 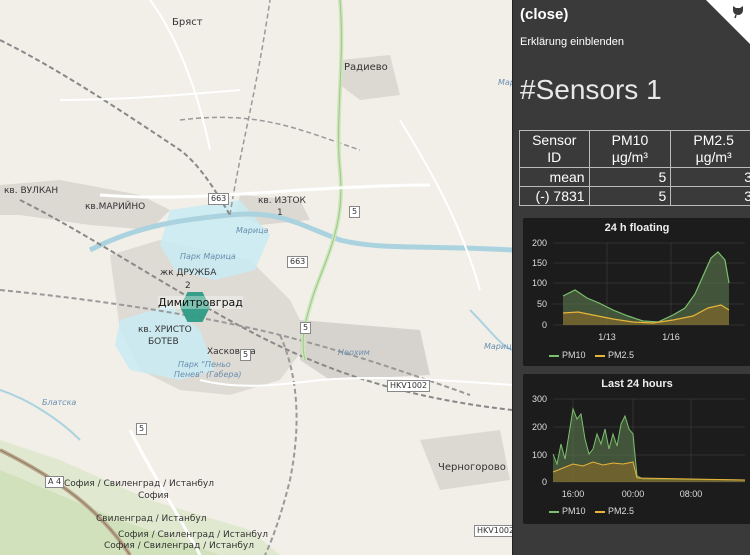 What do you see at coordinates (691, 494) in the screenshot?
I see `x-tick: 08:00` at bounding box center [691, 494].